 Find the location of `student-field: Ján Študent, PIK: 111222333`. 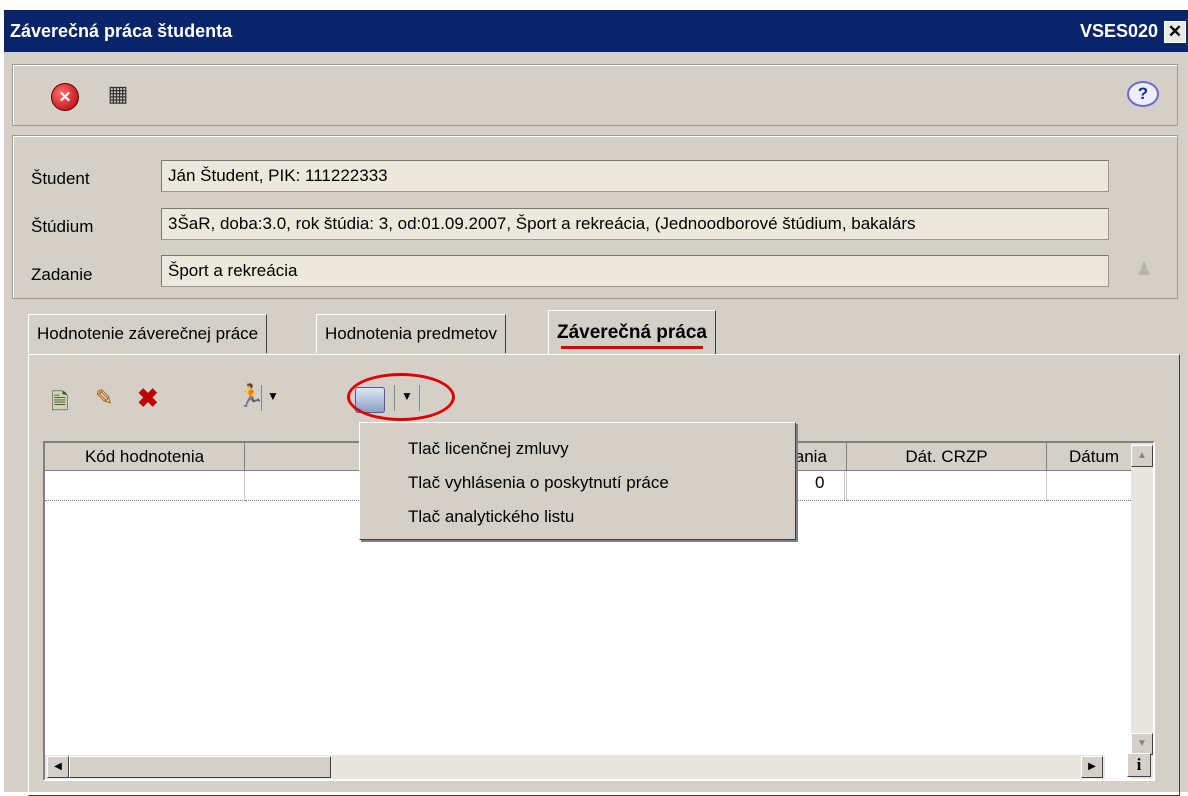

student-field: Ján Študent, PIK: 111222333 is located at coordinates (635, 176).